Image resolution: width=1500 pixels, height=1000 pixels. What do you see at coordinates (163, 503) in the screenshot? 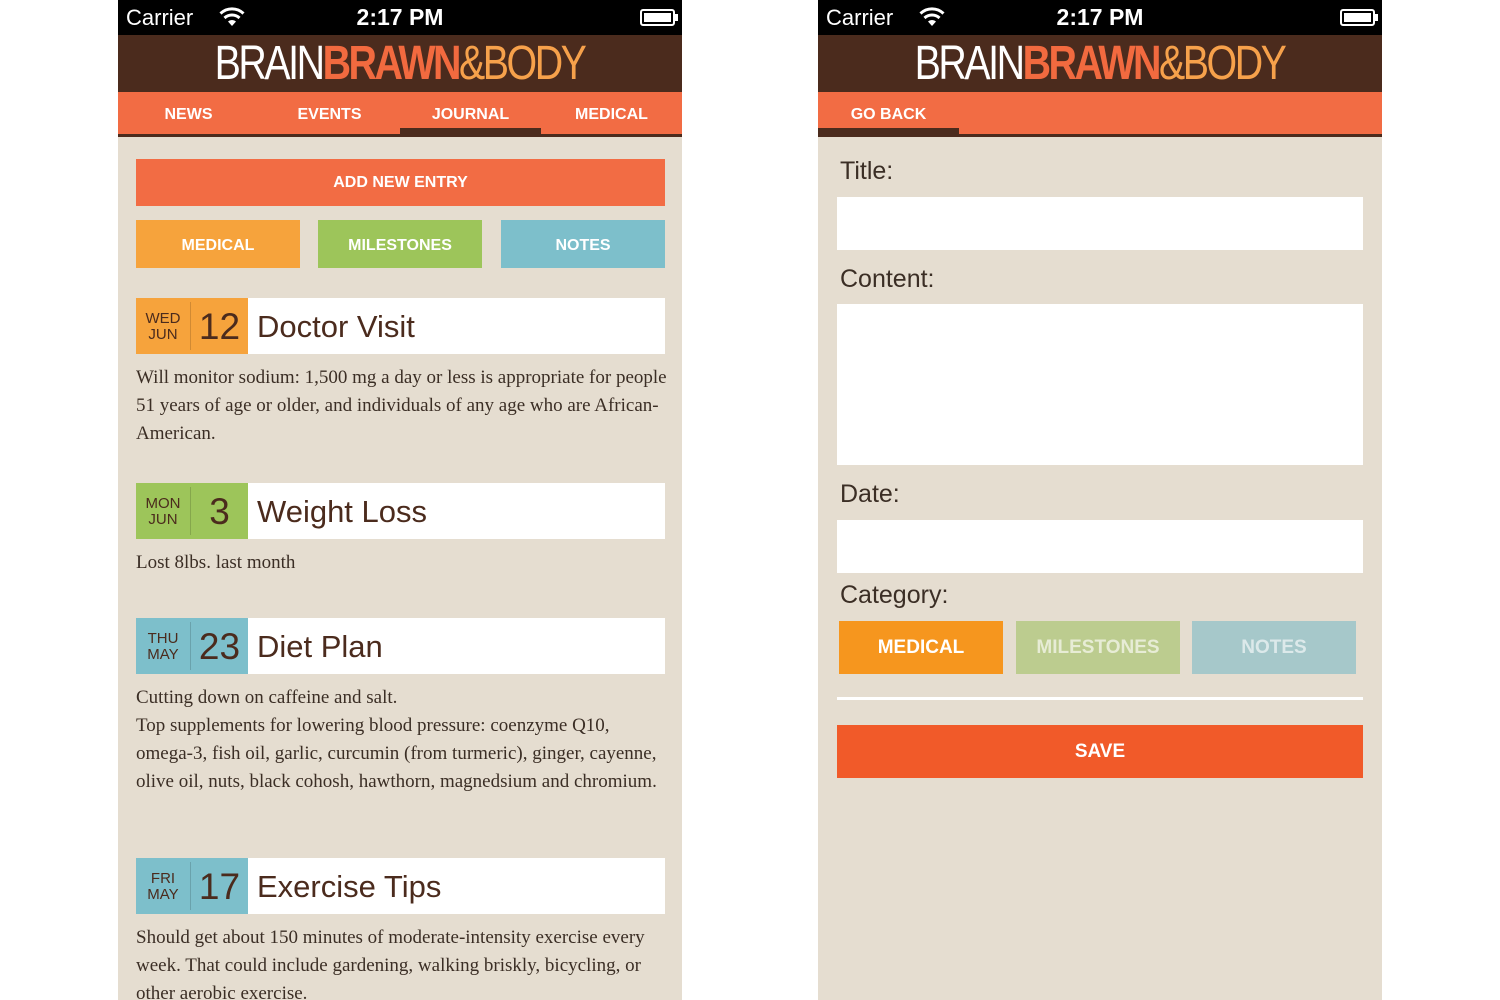
I see `entry-weekday: MON` at bounding box center [163, 503].